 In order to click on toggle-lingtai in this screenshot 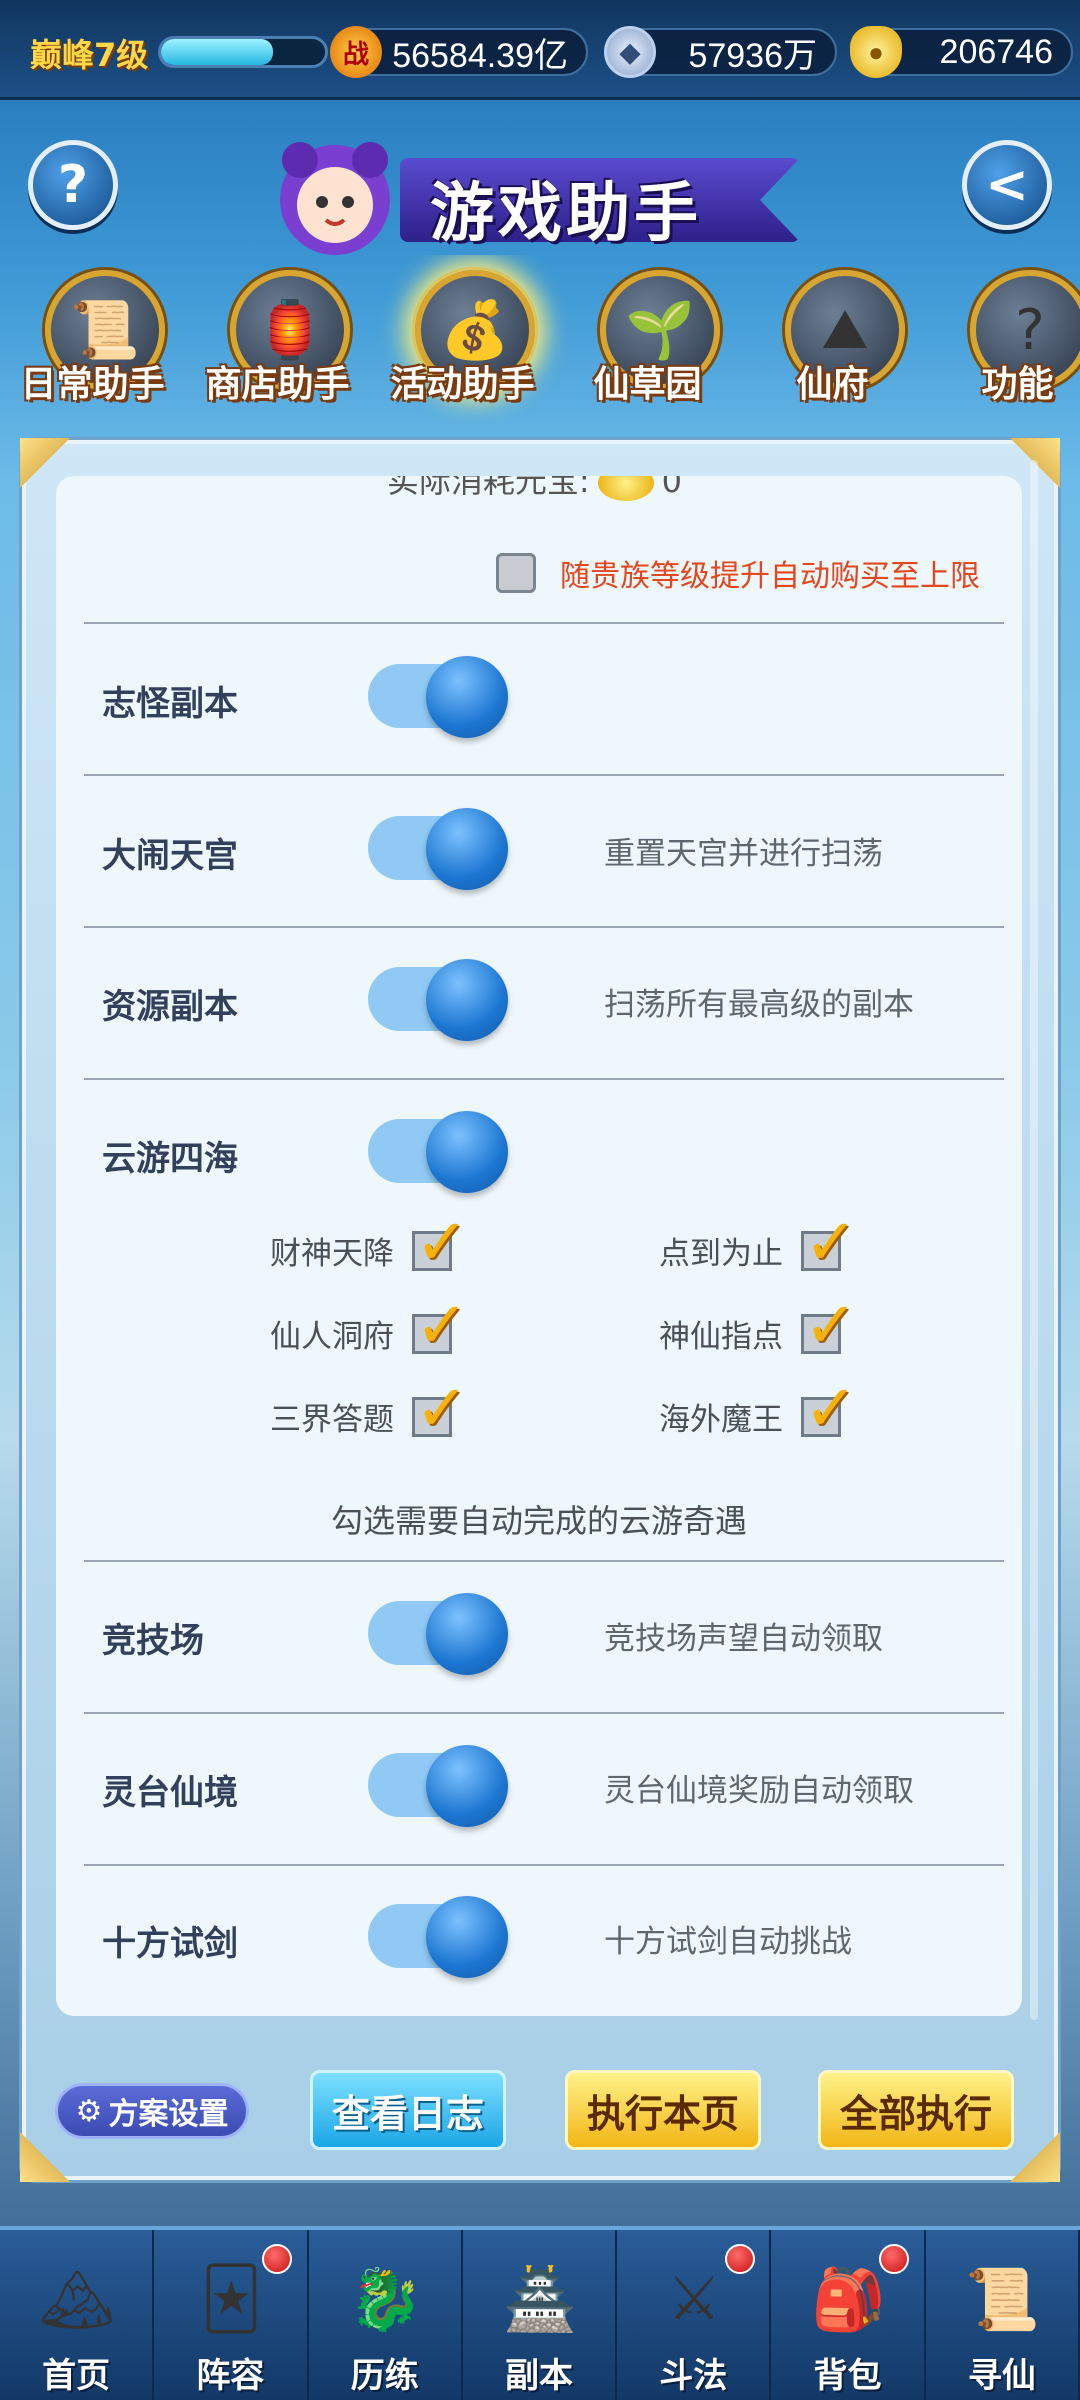, I will do `click(438, 1786)`.